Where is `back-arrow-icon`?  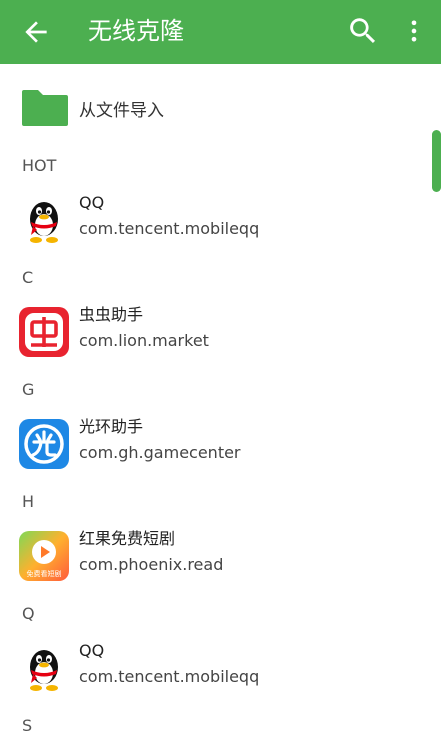 back-arrow-icon is located at coordinates (36, 32).